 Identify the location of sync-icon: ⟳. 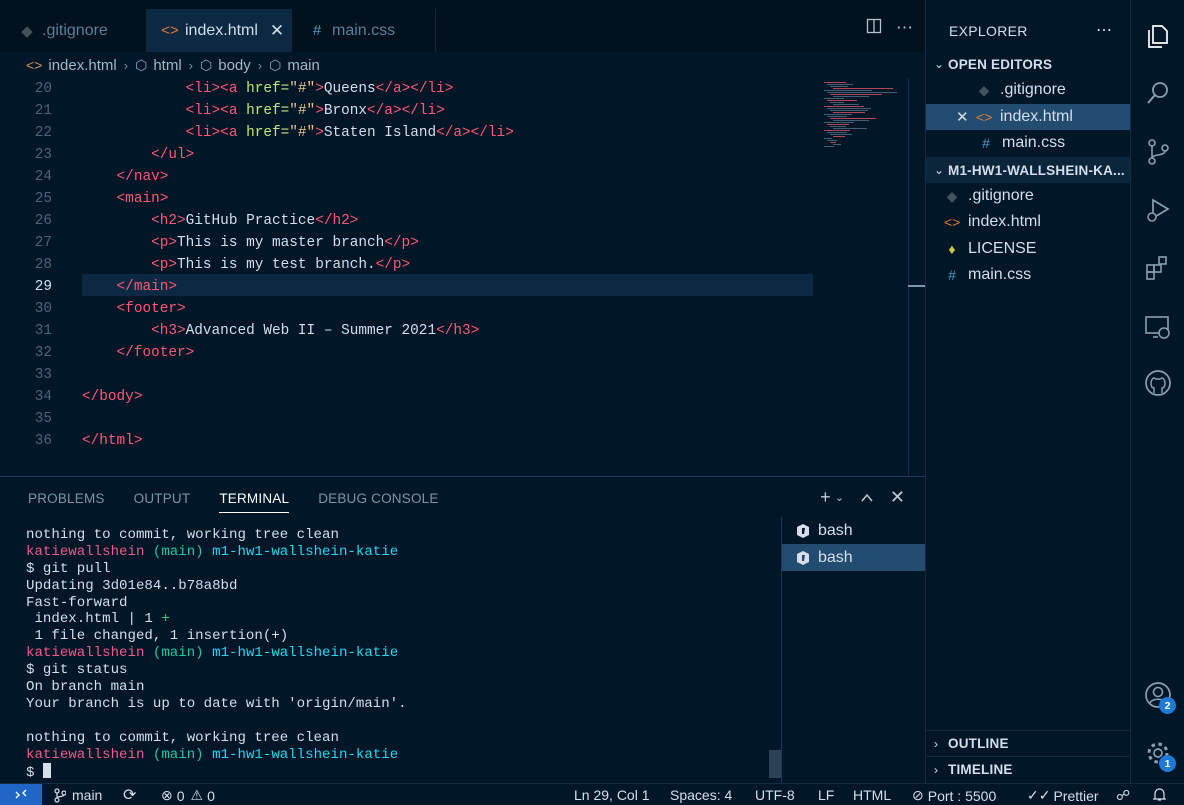
(129, 795).